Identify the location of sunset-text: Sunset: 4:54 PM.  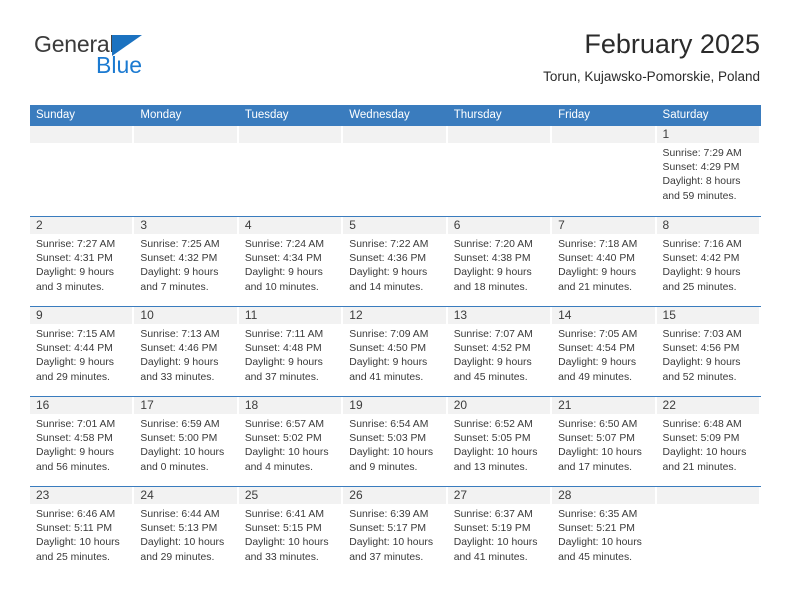
(596, 349).